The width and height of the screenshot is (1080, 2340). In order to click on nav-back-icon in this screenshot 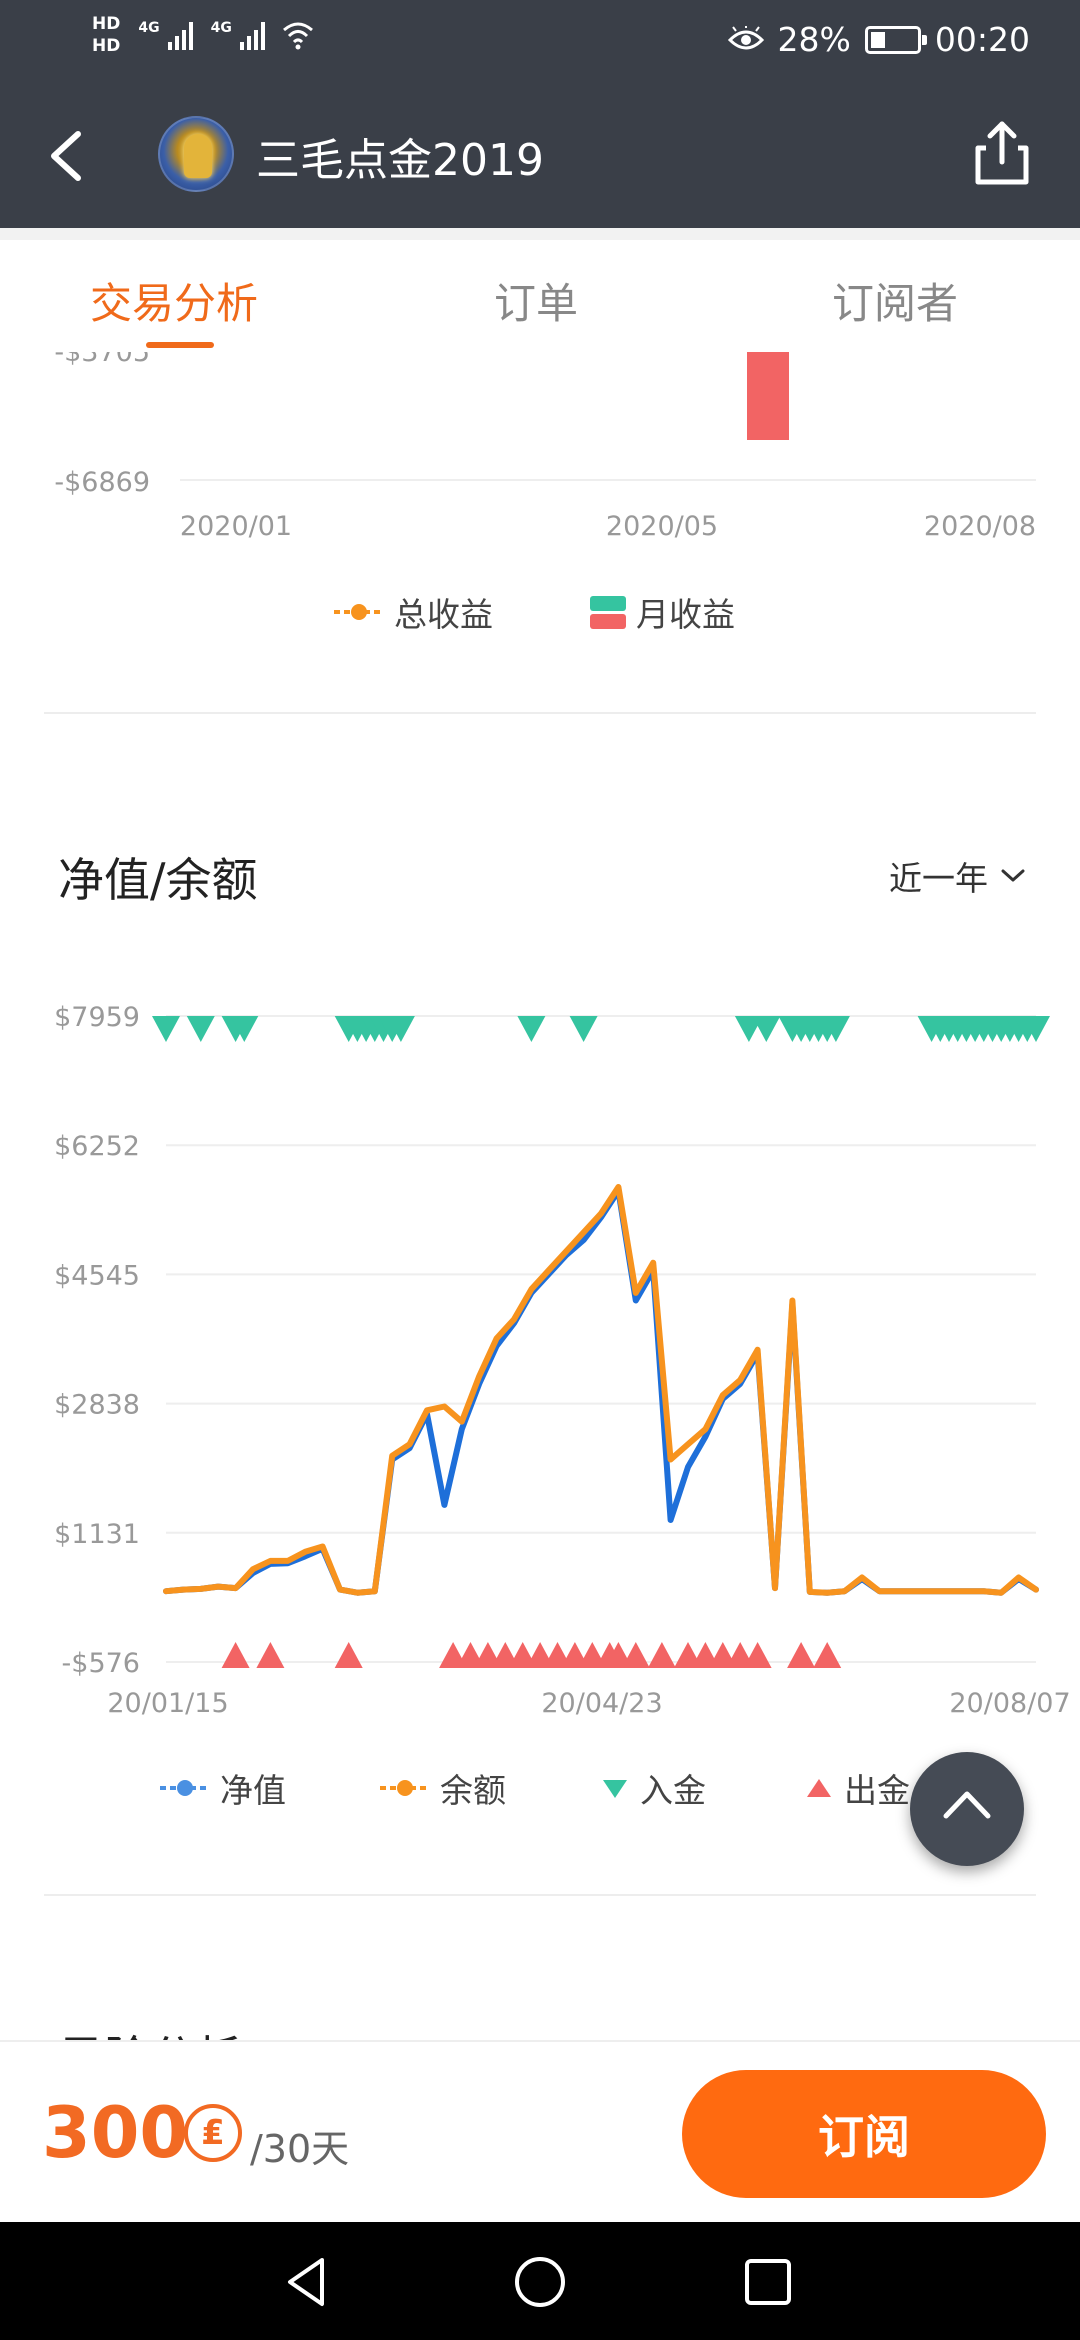, I will do `click(308, 2282)`.